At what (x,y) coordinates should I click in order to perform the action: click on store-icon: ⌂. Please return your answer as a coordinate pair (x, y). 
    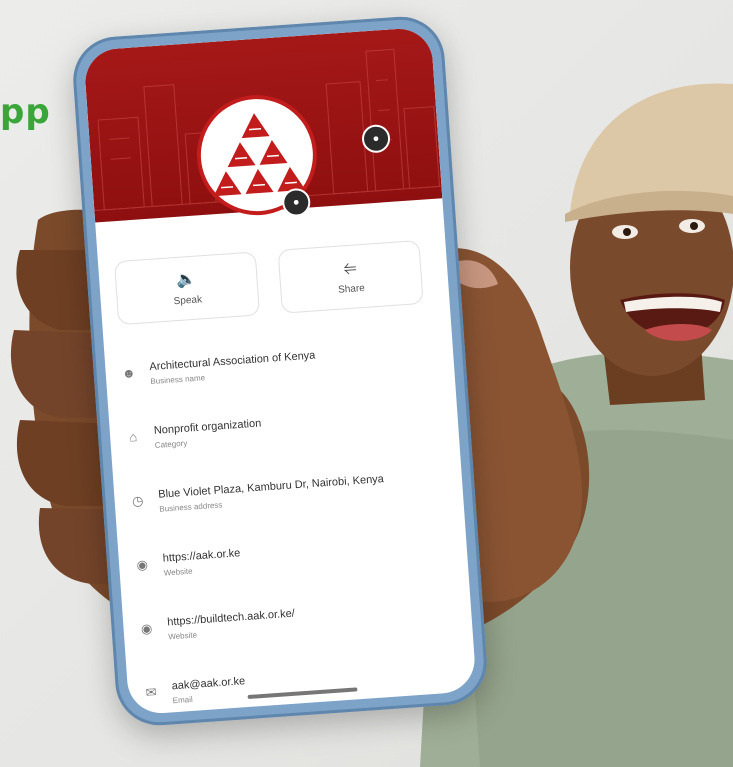
    Looking at the image, I should click on (133, 437).